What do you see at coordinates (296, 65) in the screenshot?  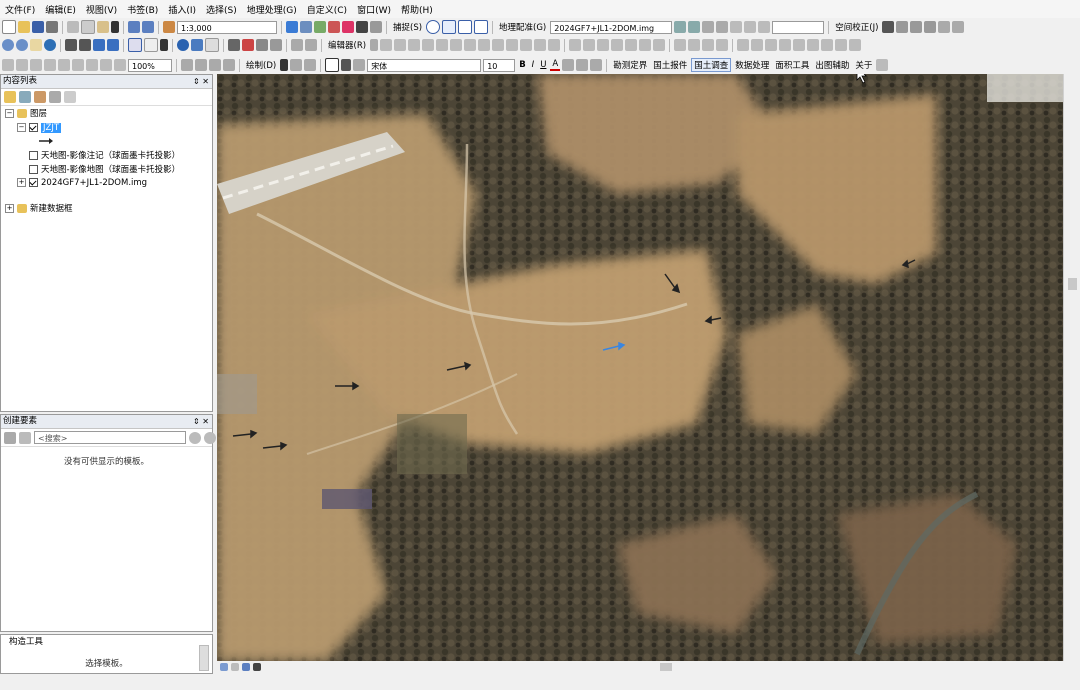 I see `rotate-element-icon` at bounding box center [296, 65].